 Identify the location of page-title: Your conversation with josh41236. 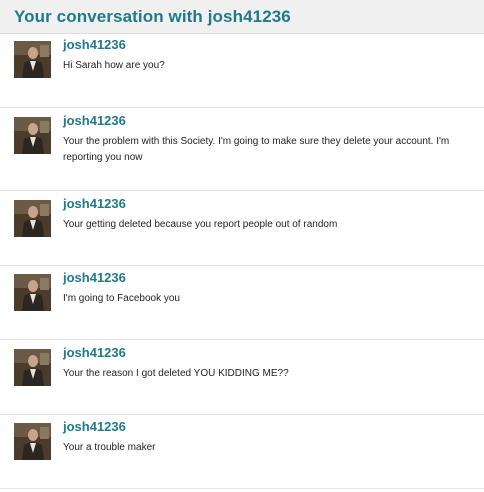
(152, 16).